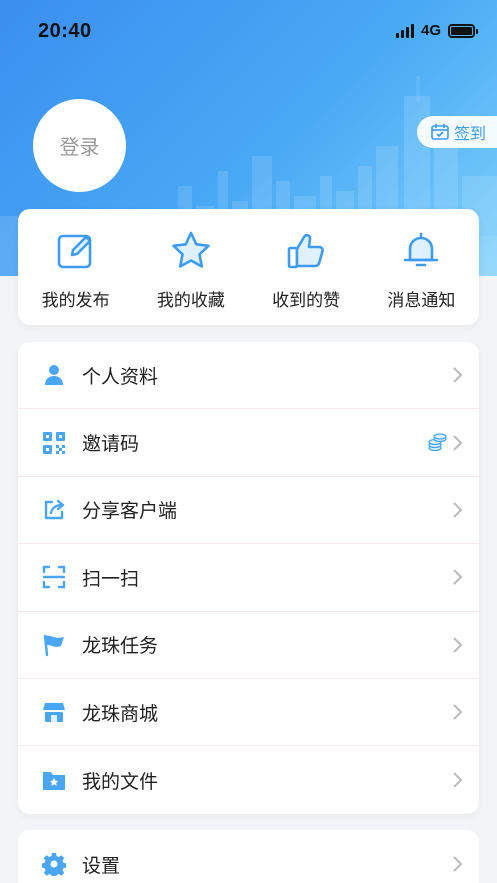 The width and height of the screenshot is (497, 883). What do you see at coordinates (54, 375) in the screenshot?
I see `person-icon` at bounding box center [54, 375].